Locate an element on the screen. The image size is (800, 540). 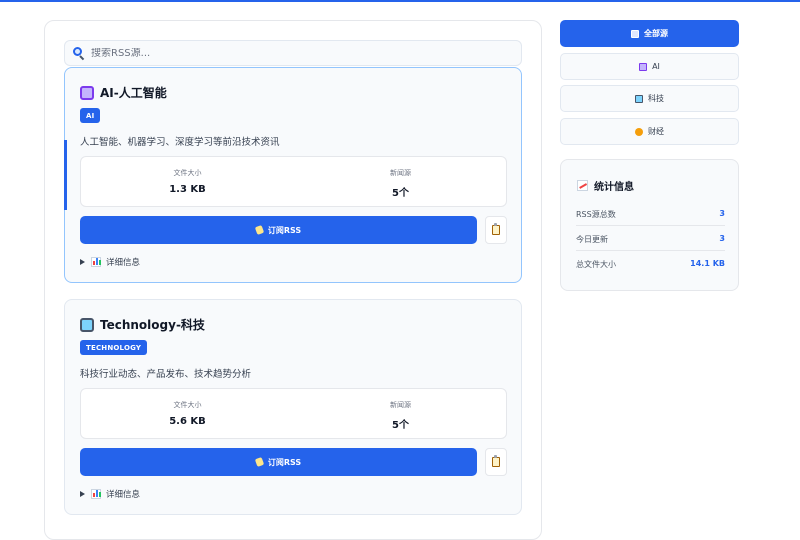
stats-title-text: 统计信息 is located at coordinates (614, 187).